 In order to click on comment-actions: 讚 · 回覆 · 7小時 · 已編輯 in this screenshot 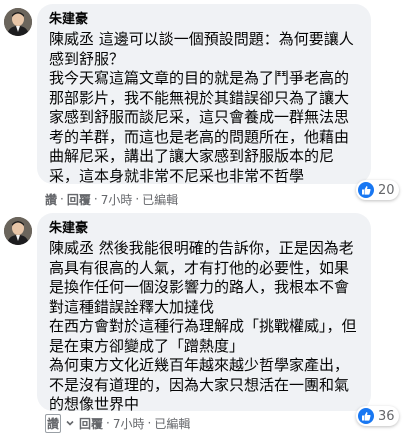, I will do `click(111, 199)`.